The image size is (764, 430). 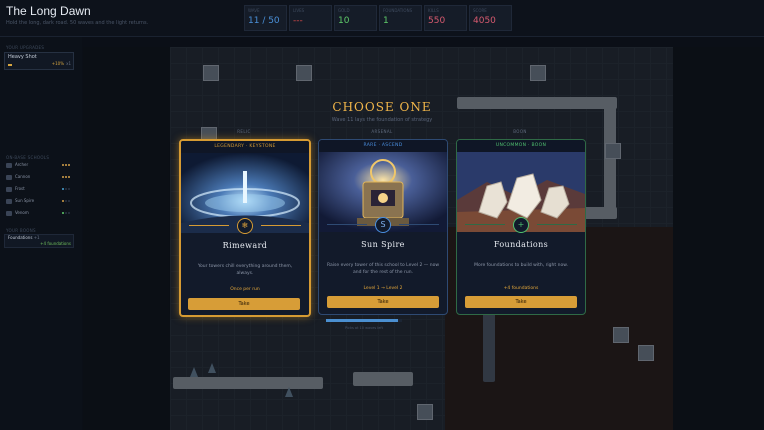 What do you see at coordinates (383, 146) in the screenshot?
I see `card-rarity: RARE · ASCEND` at bounding box center [383, 146].